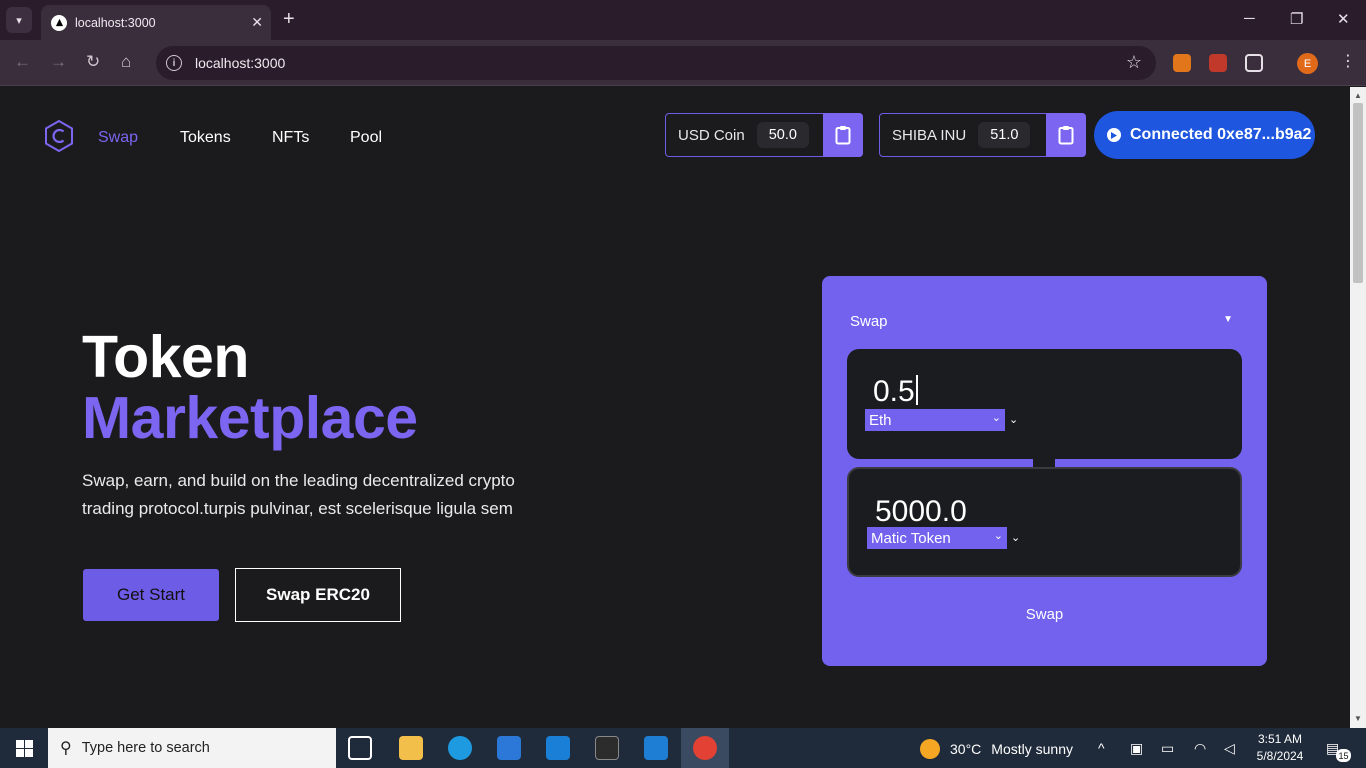  I want to click on bookmark-star-icon: ☆, so click(1134, 62).